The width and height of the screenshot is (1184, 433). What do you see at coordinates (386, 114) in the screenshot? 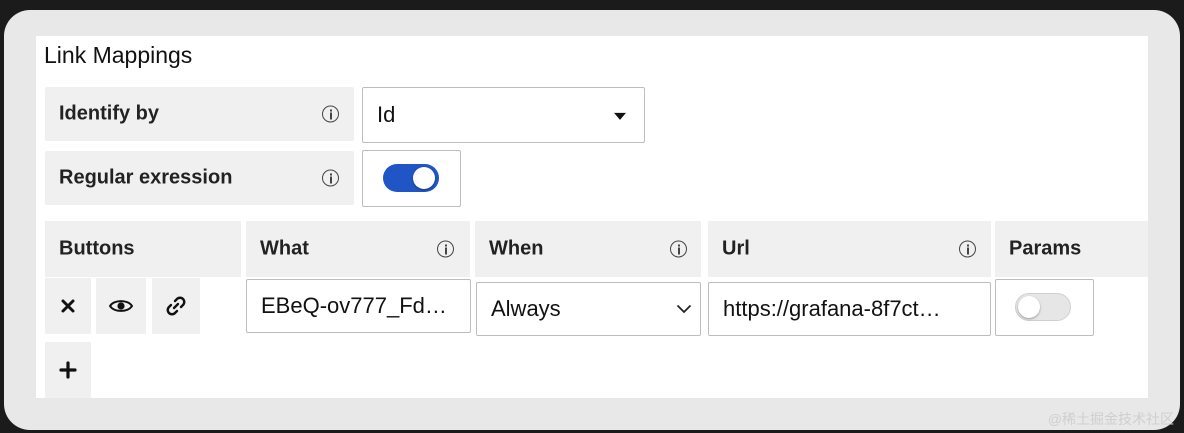
I see `identify-by-value: Id` at bounding box center [386, 114].